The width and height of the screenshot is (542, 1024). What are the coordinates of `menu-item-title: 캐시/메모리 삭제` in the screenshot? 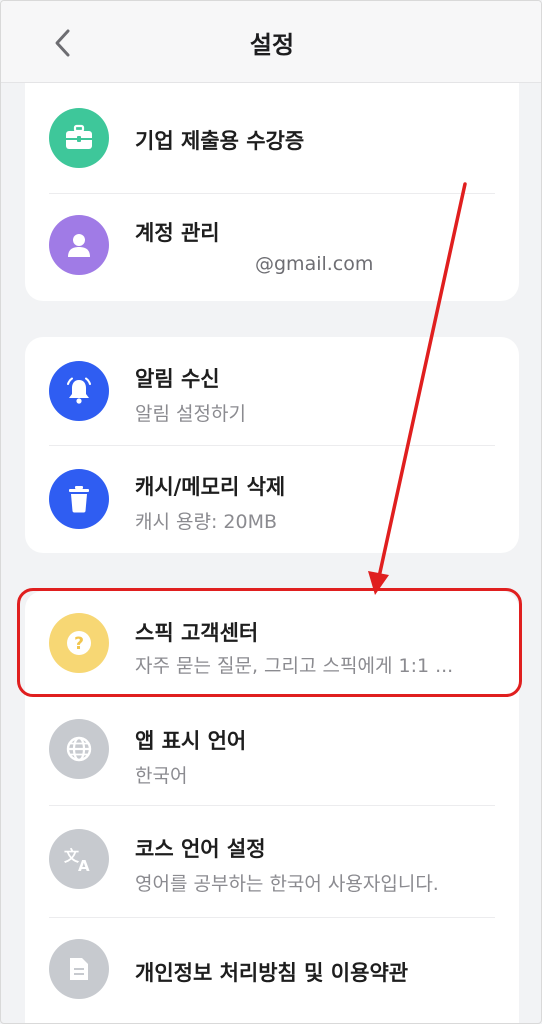 It's located at (210, 487).